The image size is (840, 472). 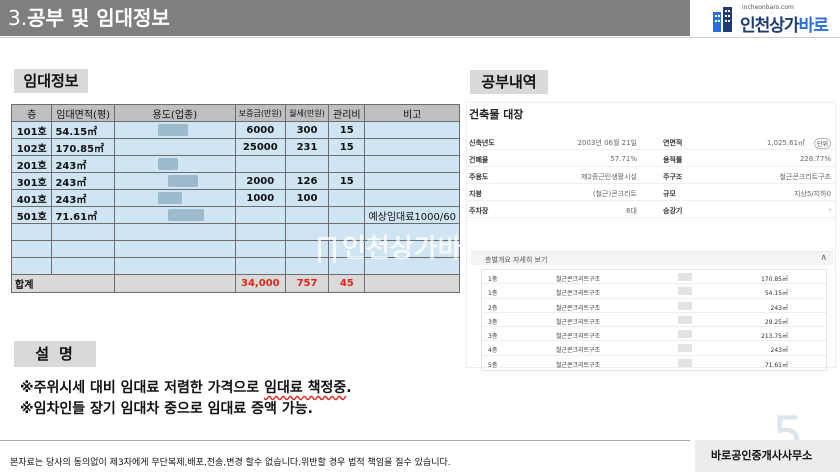 What do you see at coordinates (174, 113) in the screenshot?
I see `col-use: 용도(업종)` at bounding box center [174, 113].